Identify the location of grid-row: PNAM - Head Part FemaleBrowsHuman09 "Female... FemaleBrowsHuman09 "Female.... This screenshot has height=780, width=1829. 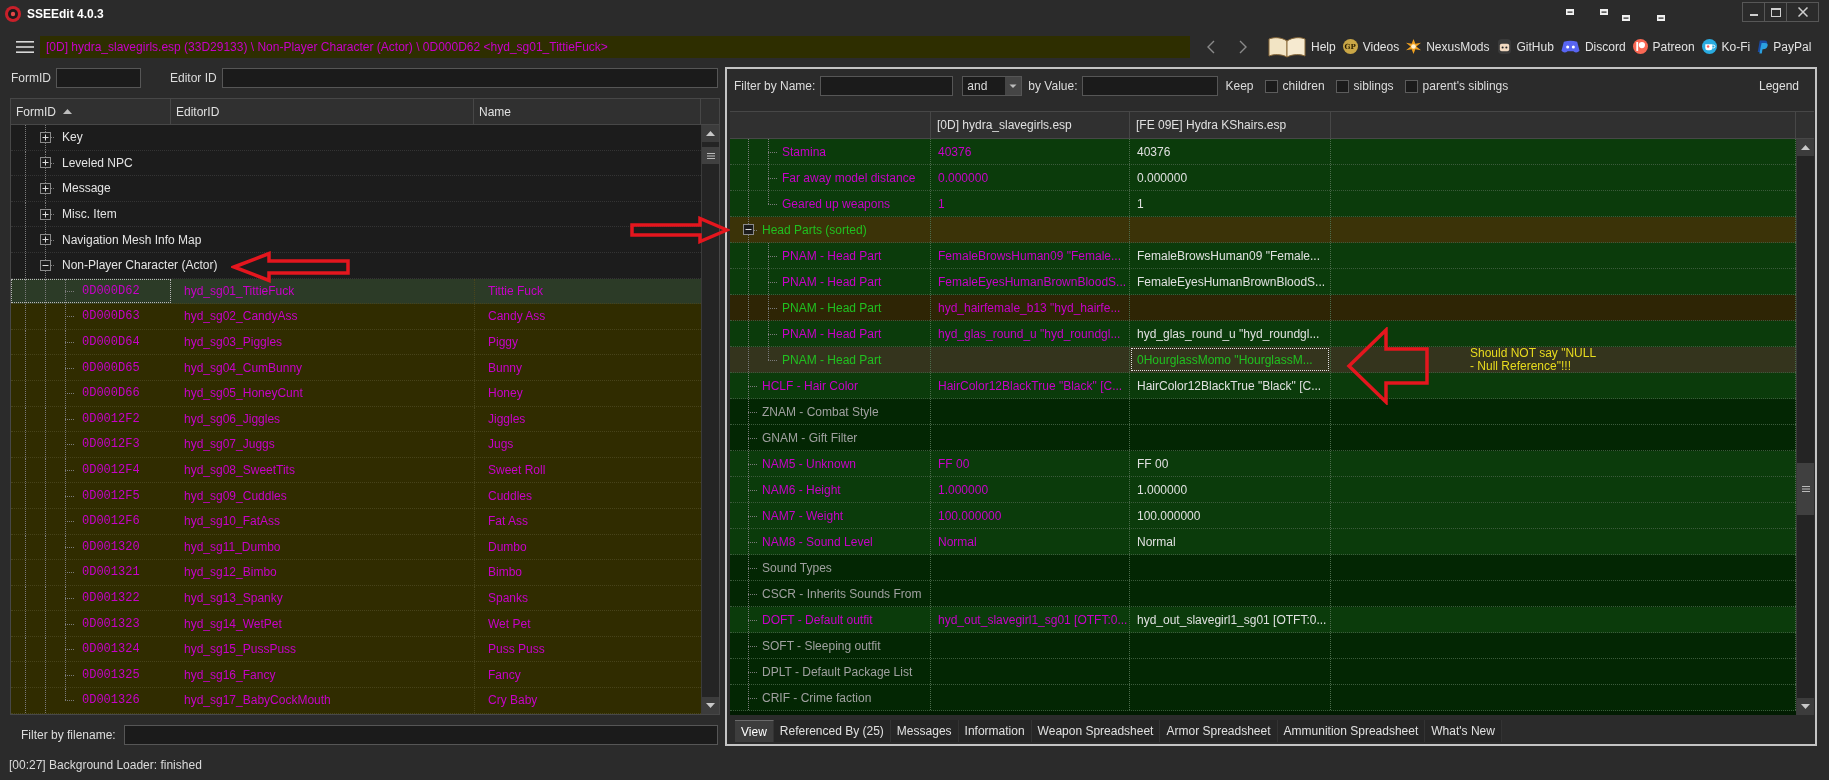
(1263, 256).